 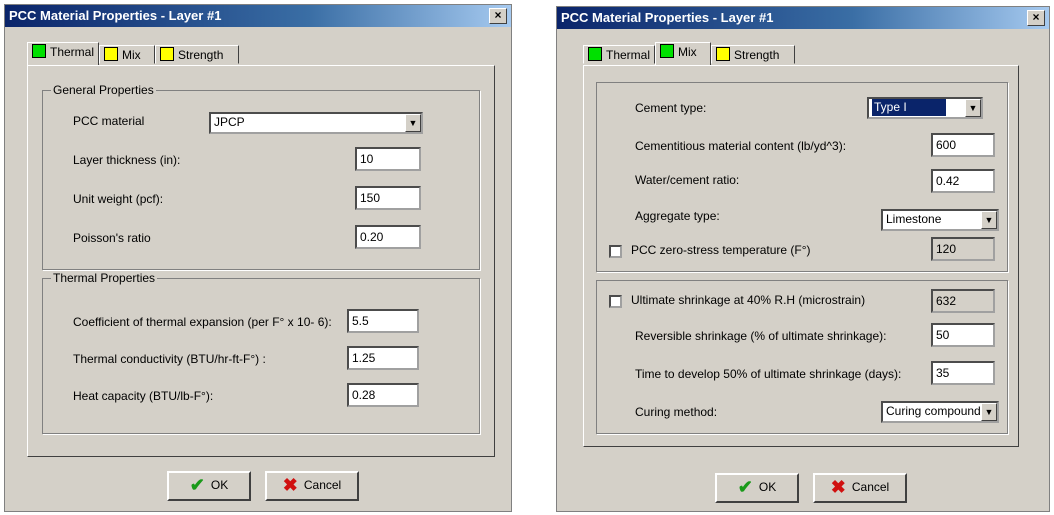 I want to click on heat-capacity-field: 0.28, so click(x=383, y=395).